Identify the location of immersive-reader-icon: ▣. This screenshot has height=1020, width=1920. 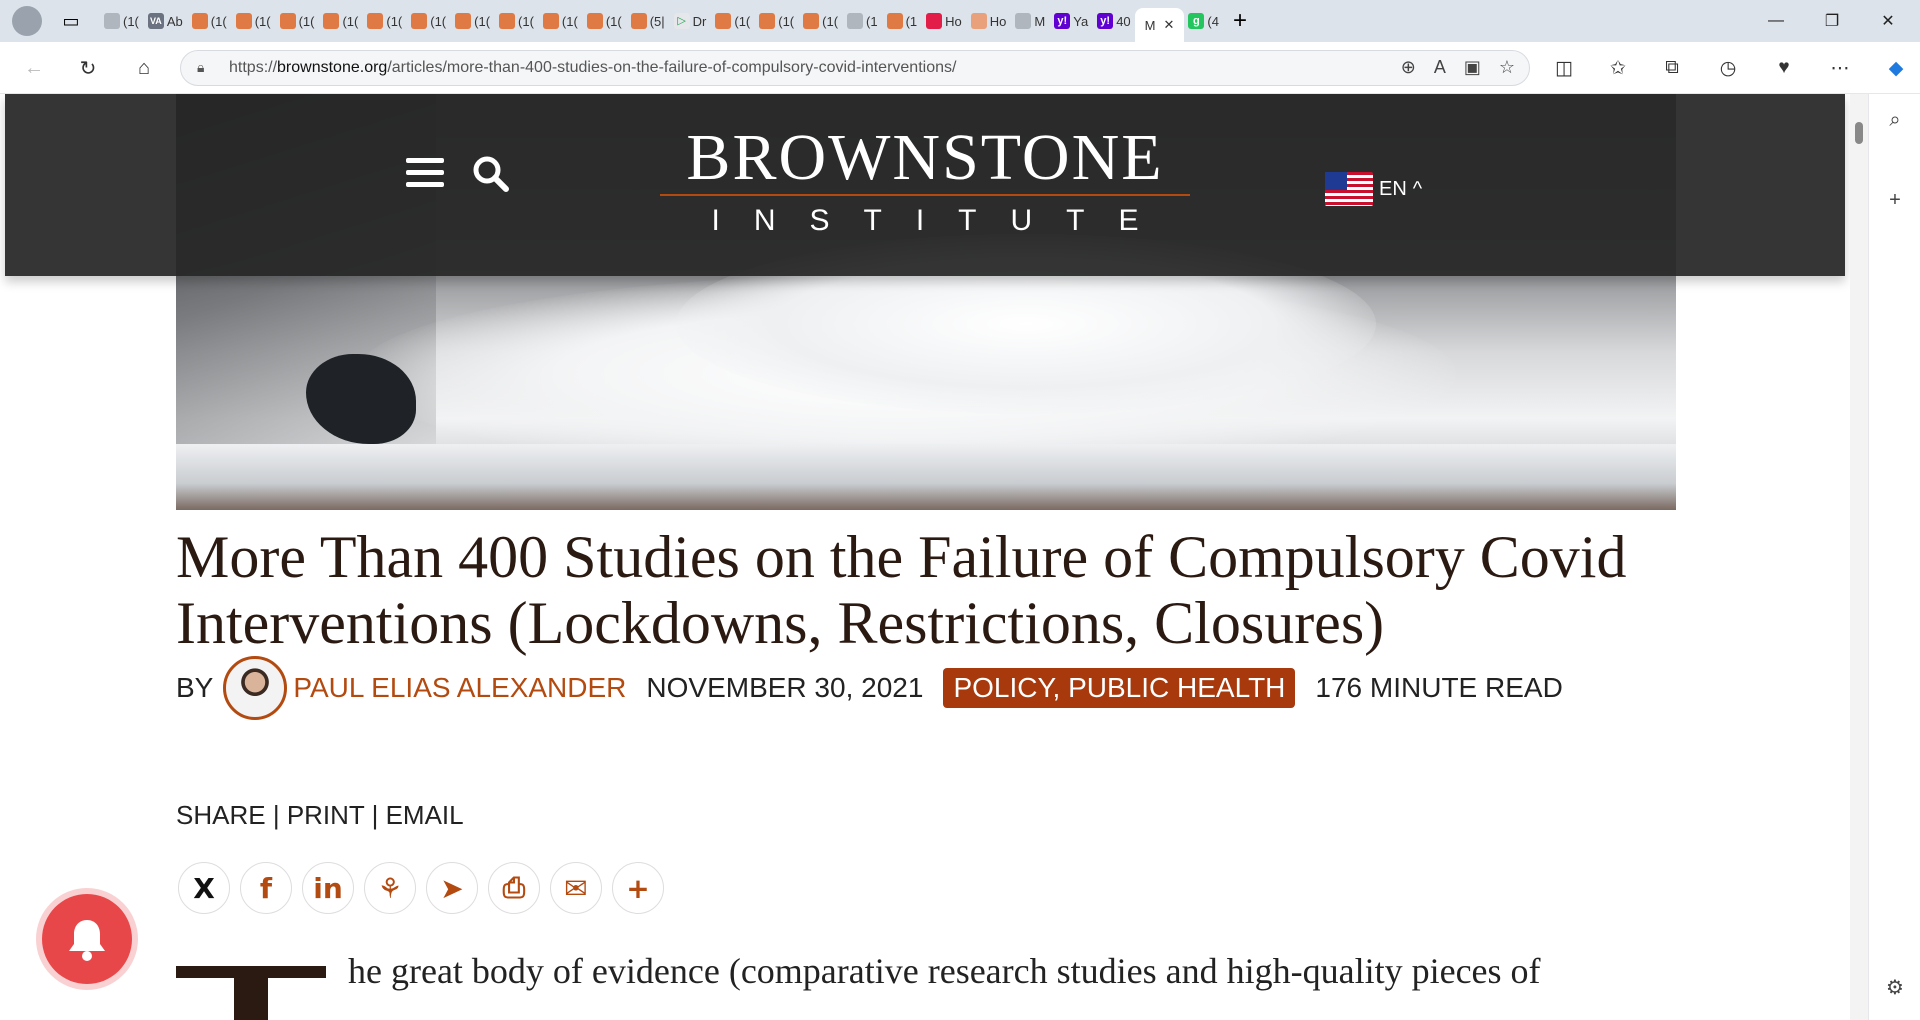
(1472, 67).